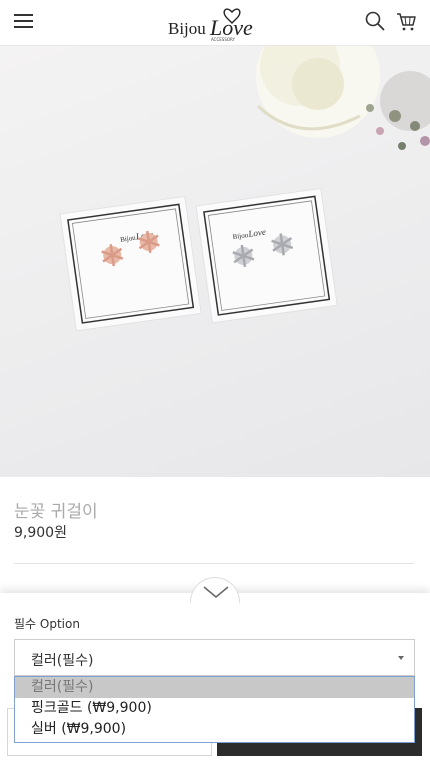  What do you see at coordinates (343, 98) in the screenshot?
I see `rose-decoration` at bounding box center [343, 98].